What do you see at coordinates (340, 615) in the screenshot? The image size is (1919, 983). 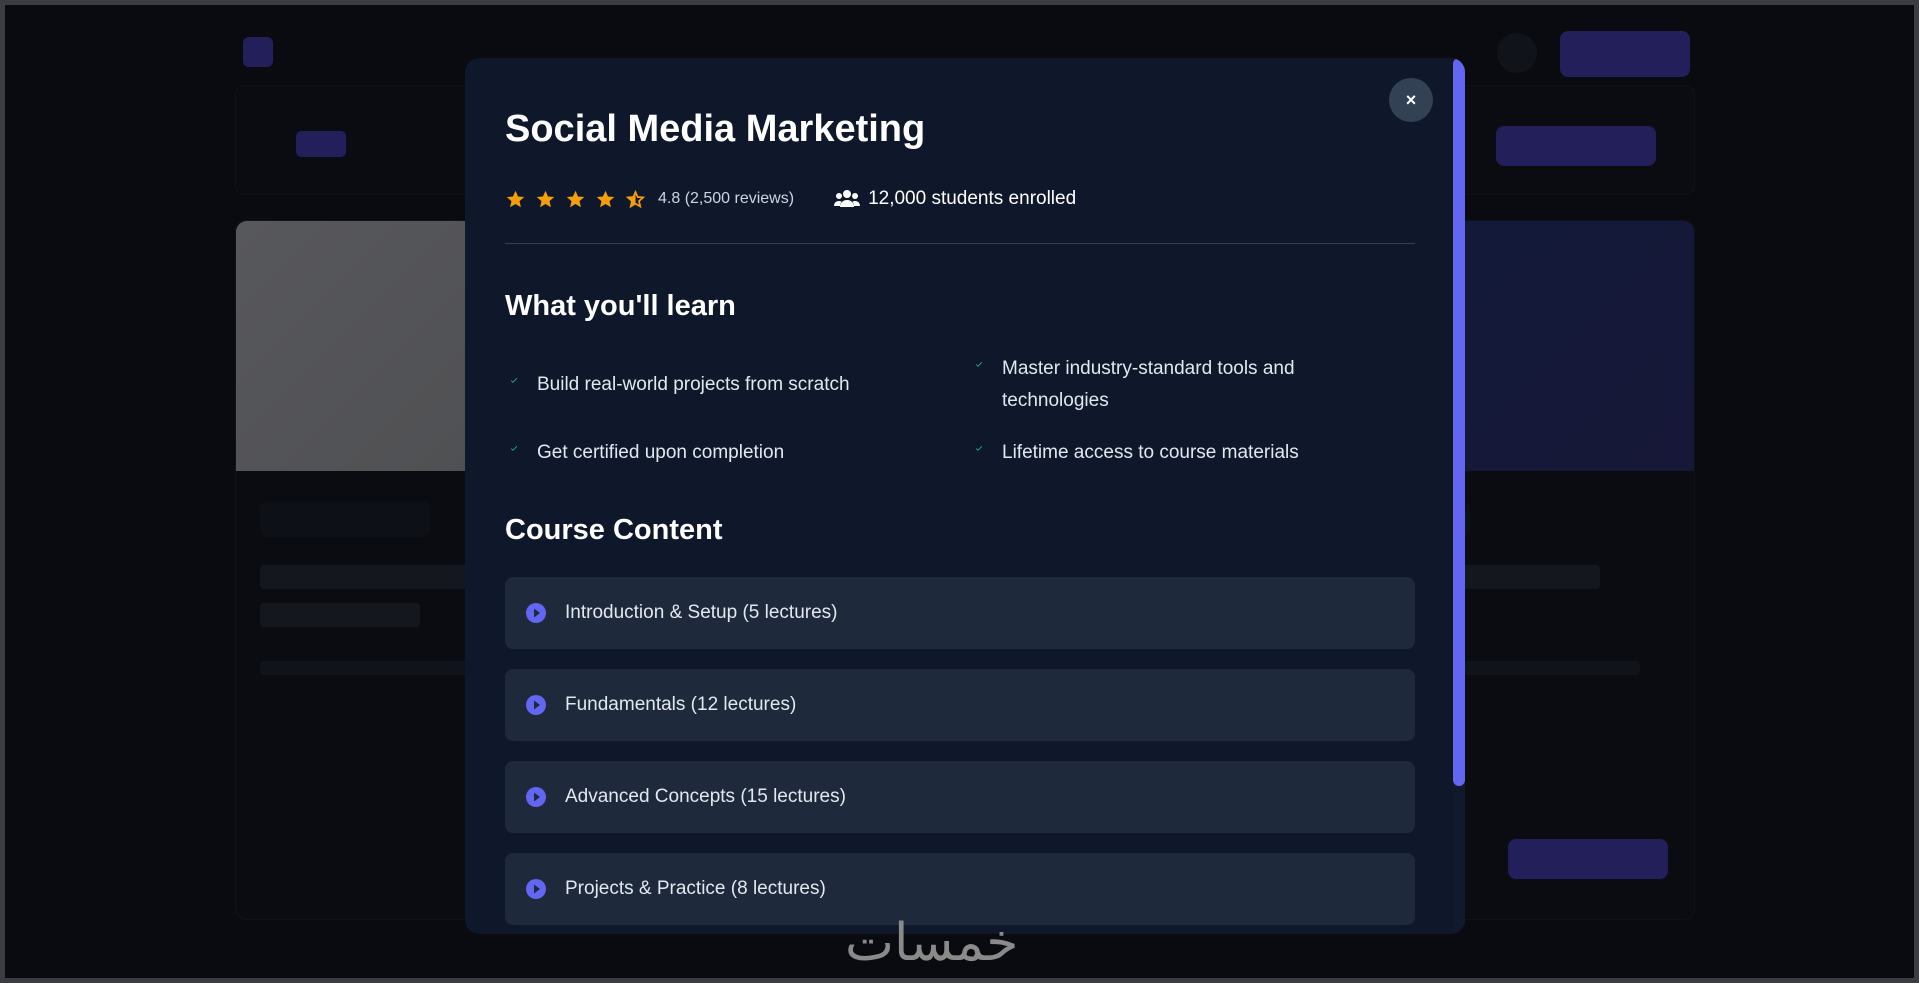 I see `course-title-placeholder` at bounding box center [340, 615].